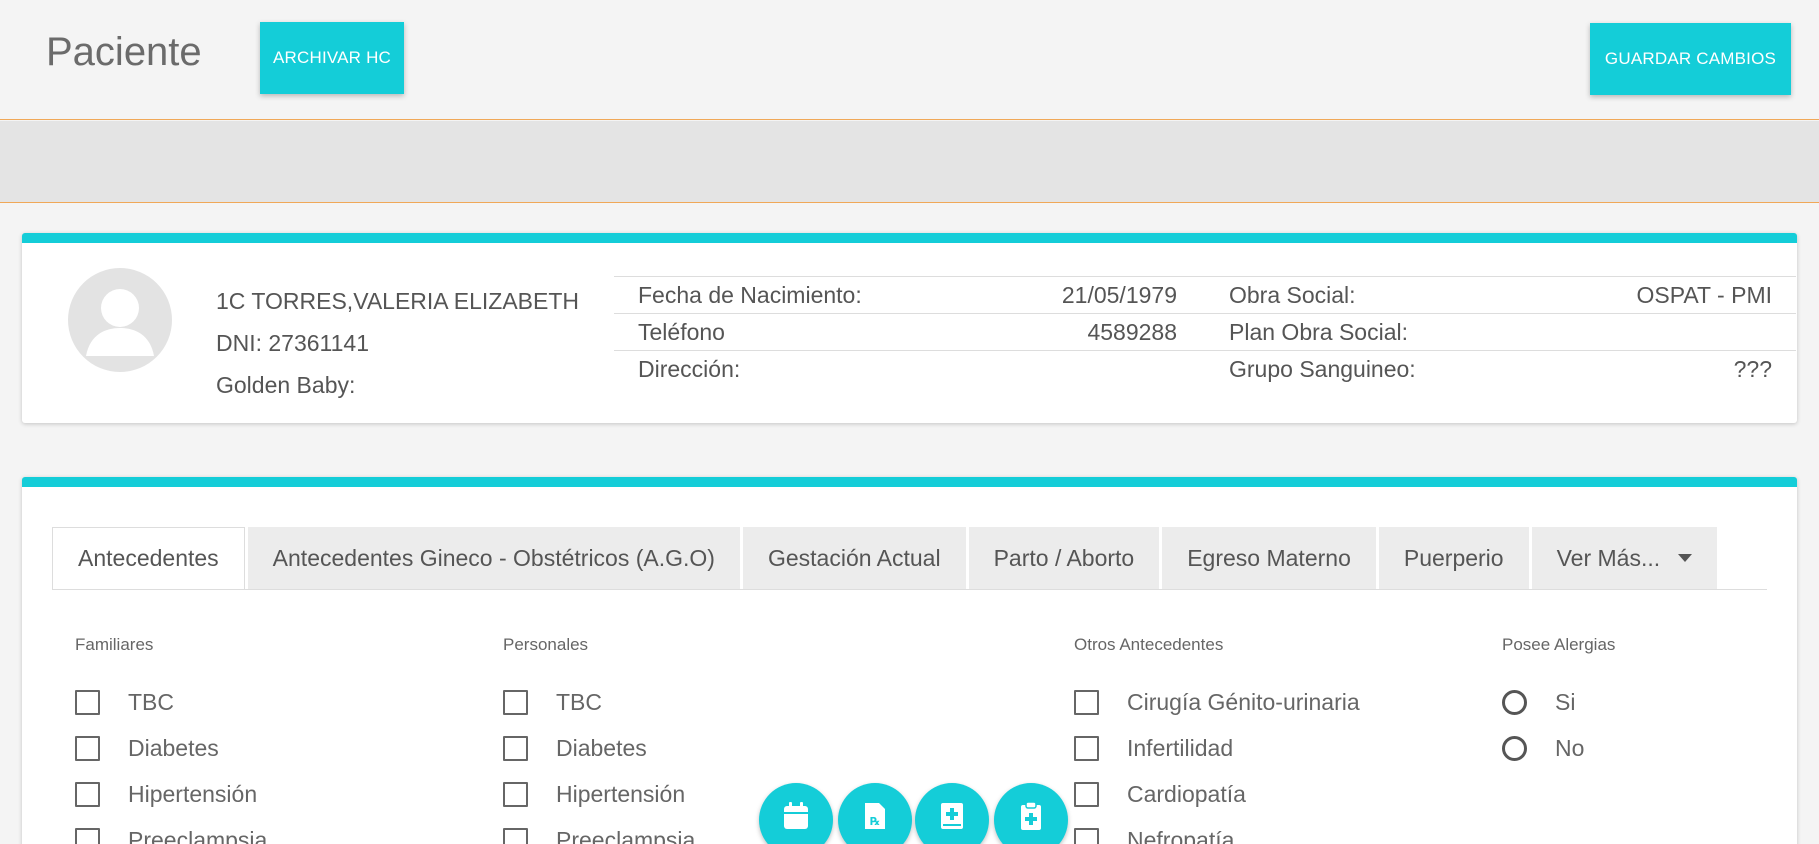  I want to click on section-title: Posee Alergias, so click(1559, 644).